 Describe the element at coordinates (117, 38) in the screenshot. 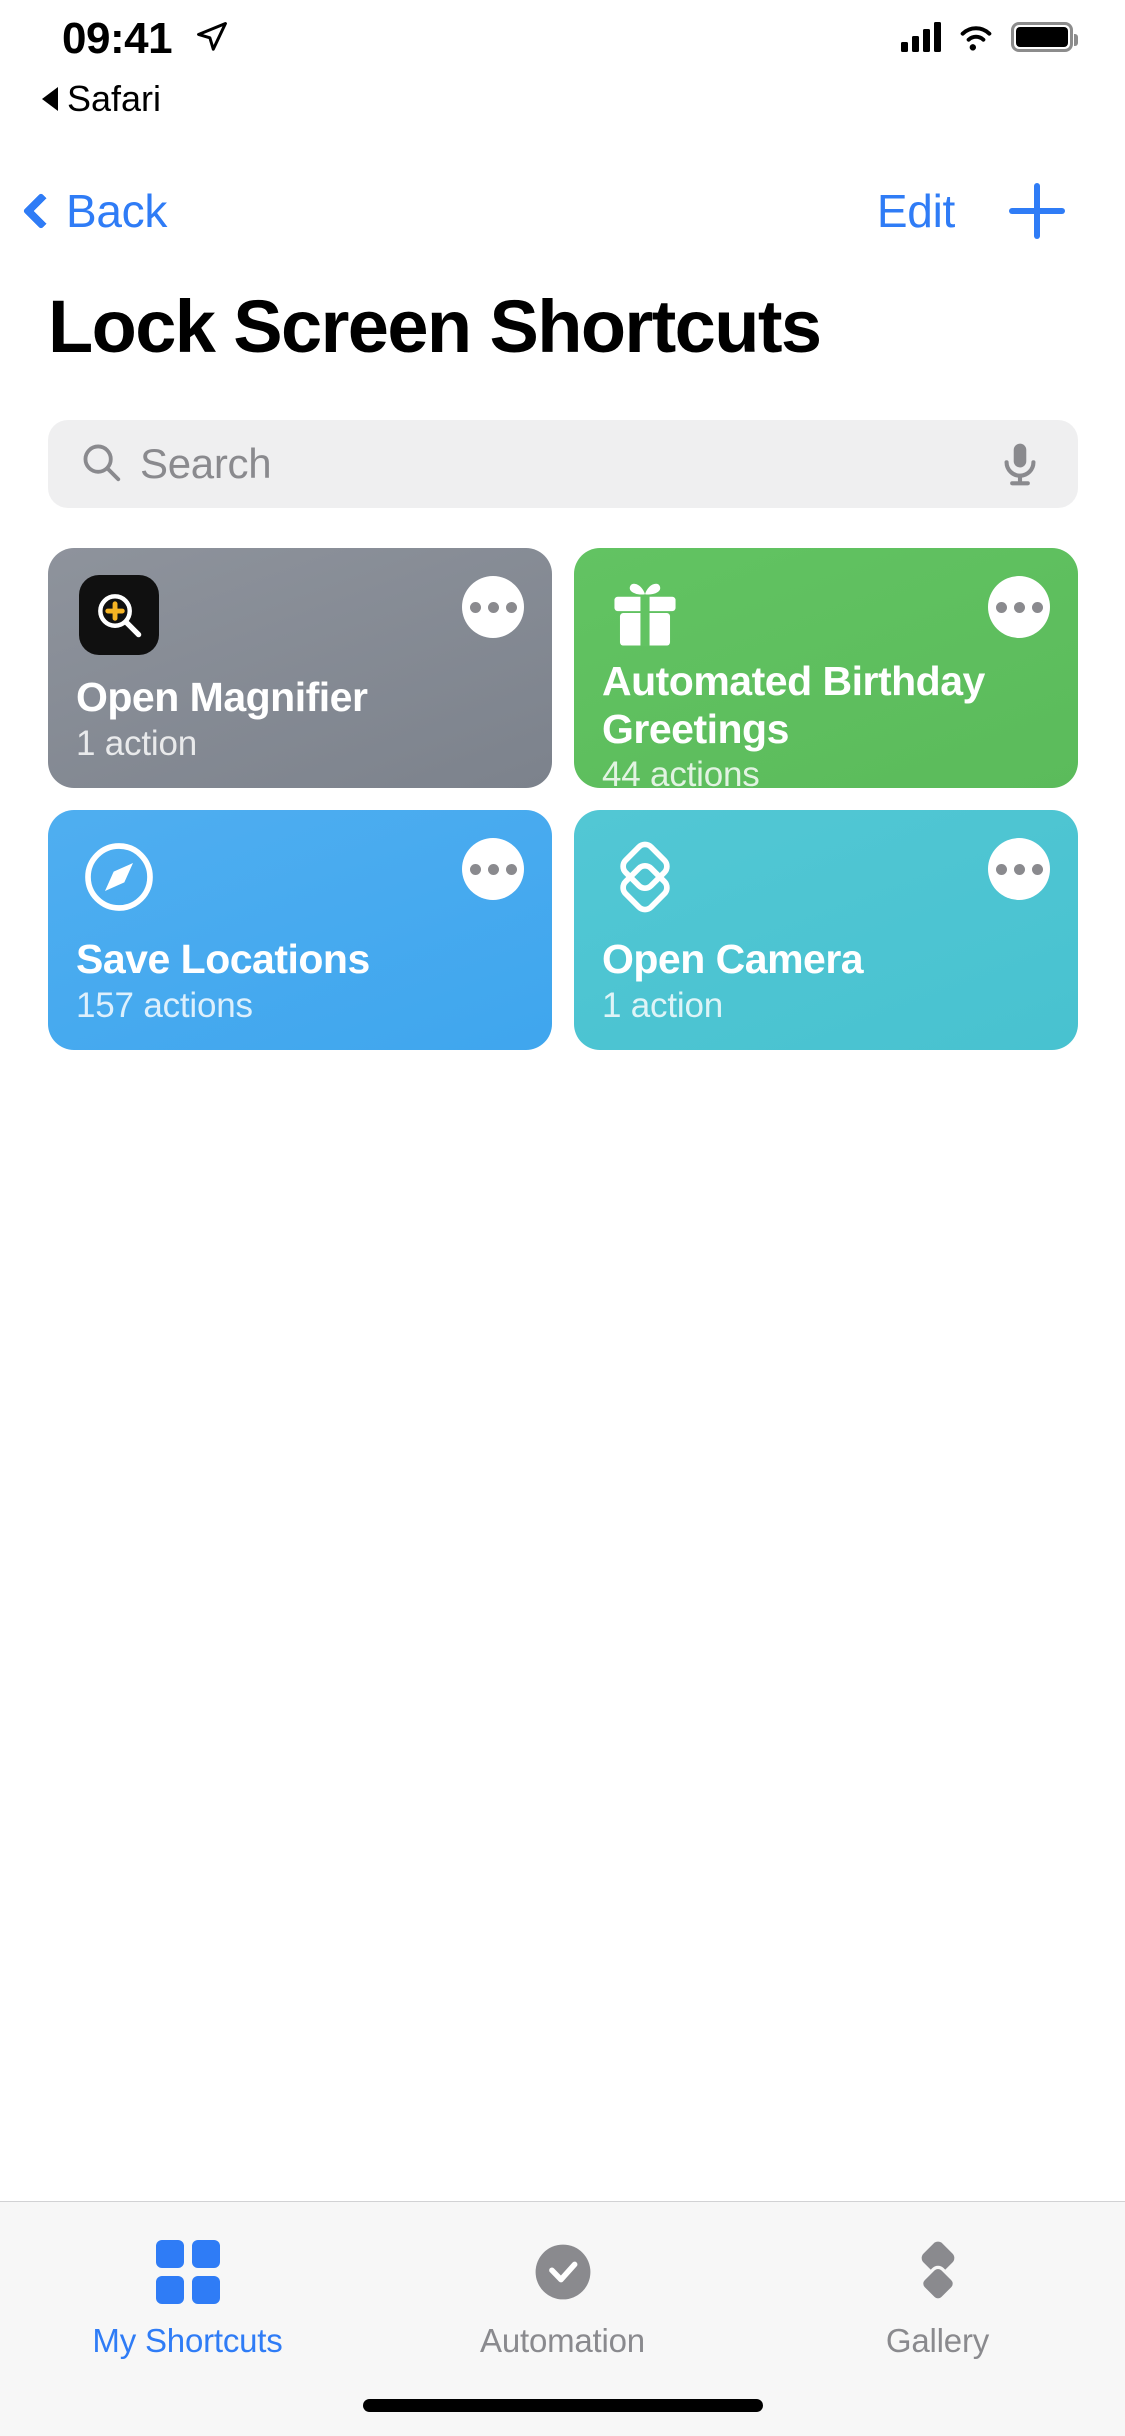

I see `status-bar-time: 09:41` at that location.